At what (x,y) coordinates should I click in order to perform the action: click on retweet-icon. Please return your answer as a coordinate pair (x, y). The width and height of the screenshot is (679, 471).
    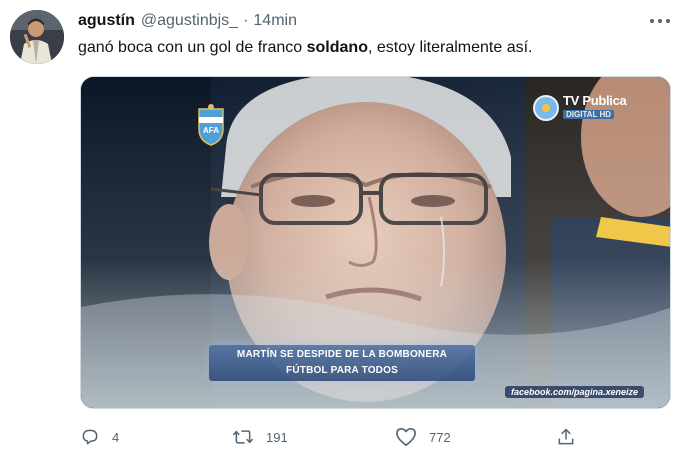
    Looking at the image, I should click on (243, 437).